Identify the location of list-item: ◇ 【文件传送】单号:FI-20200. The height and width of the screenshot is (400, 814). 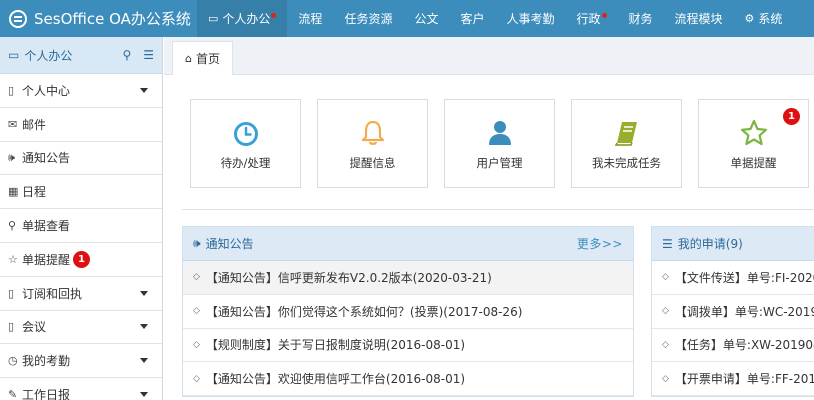
(733, 278).